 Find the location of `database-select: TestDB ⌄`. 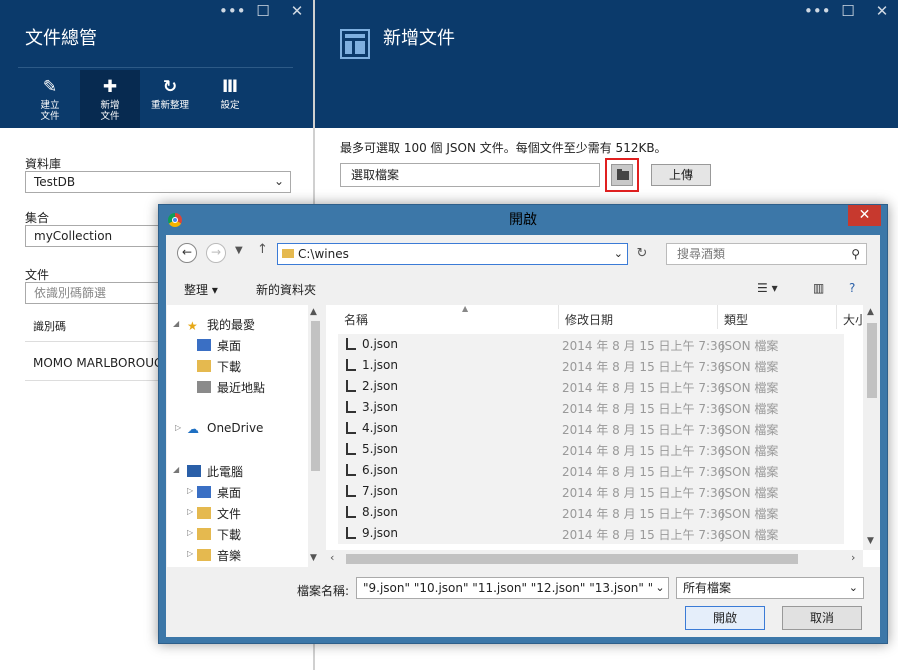

database-select: TestDB ⌄ is located at coordinates (158, 182).